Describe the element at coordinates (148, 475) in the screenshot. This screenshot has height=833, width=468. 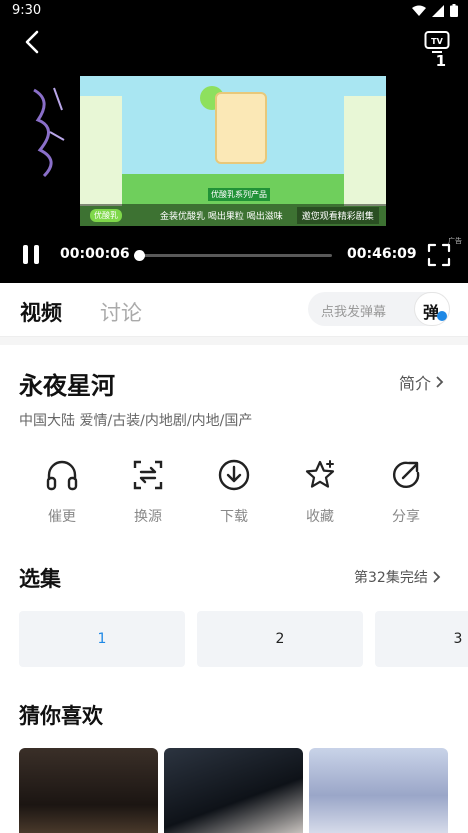
I see `switch-source-icon` at that location.